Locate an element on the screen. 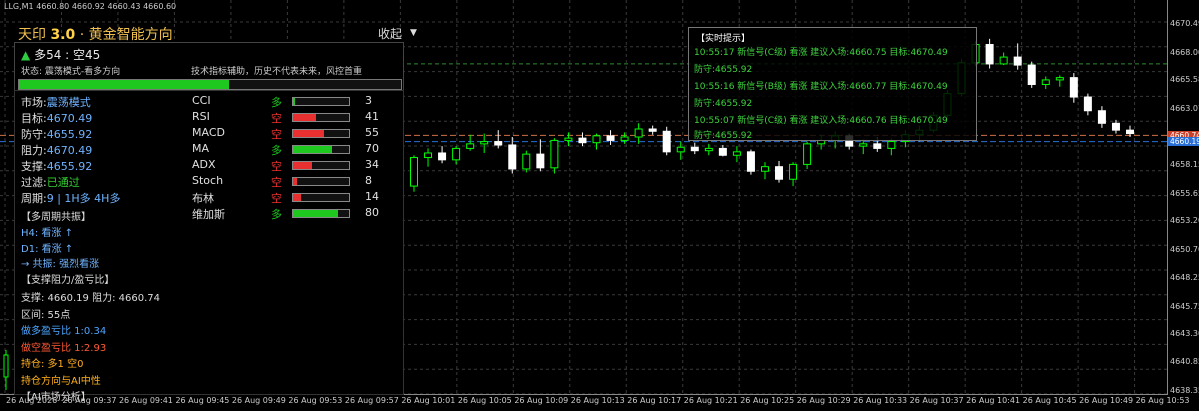 The width and height of the screenshot is (1199, 411). time-tick-label: 26 Aug 09:49 is located at coordinates (258, 400).